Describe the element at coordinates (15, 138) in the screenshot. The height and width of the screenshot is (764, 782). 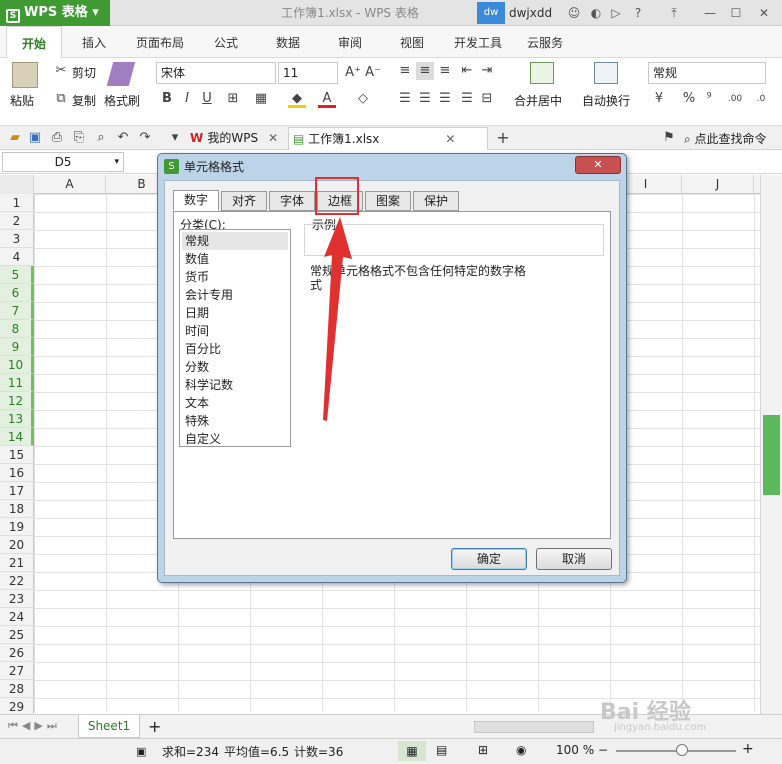
I see `open-folder-icon: ▰` at that location.